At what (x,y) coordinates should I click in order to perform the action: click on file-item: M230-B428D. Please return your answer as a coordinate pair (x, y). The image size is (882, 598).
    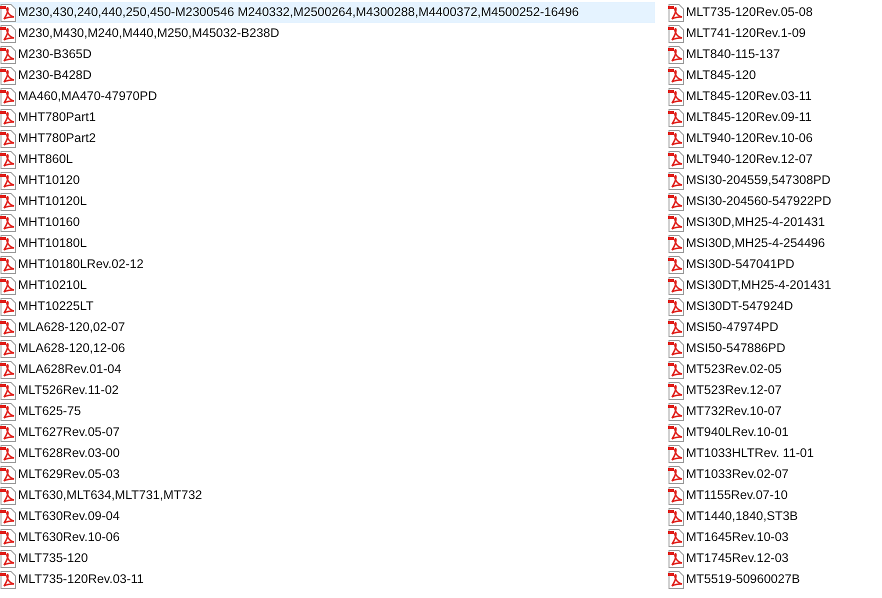
    Looking at the image, I should click on (48, 75).